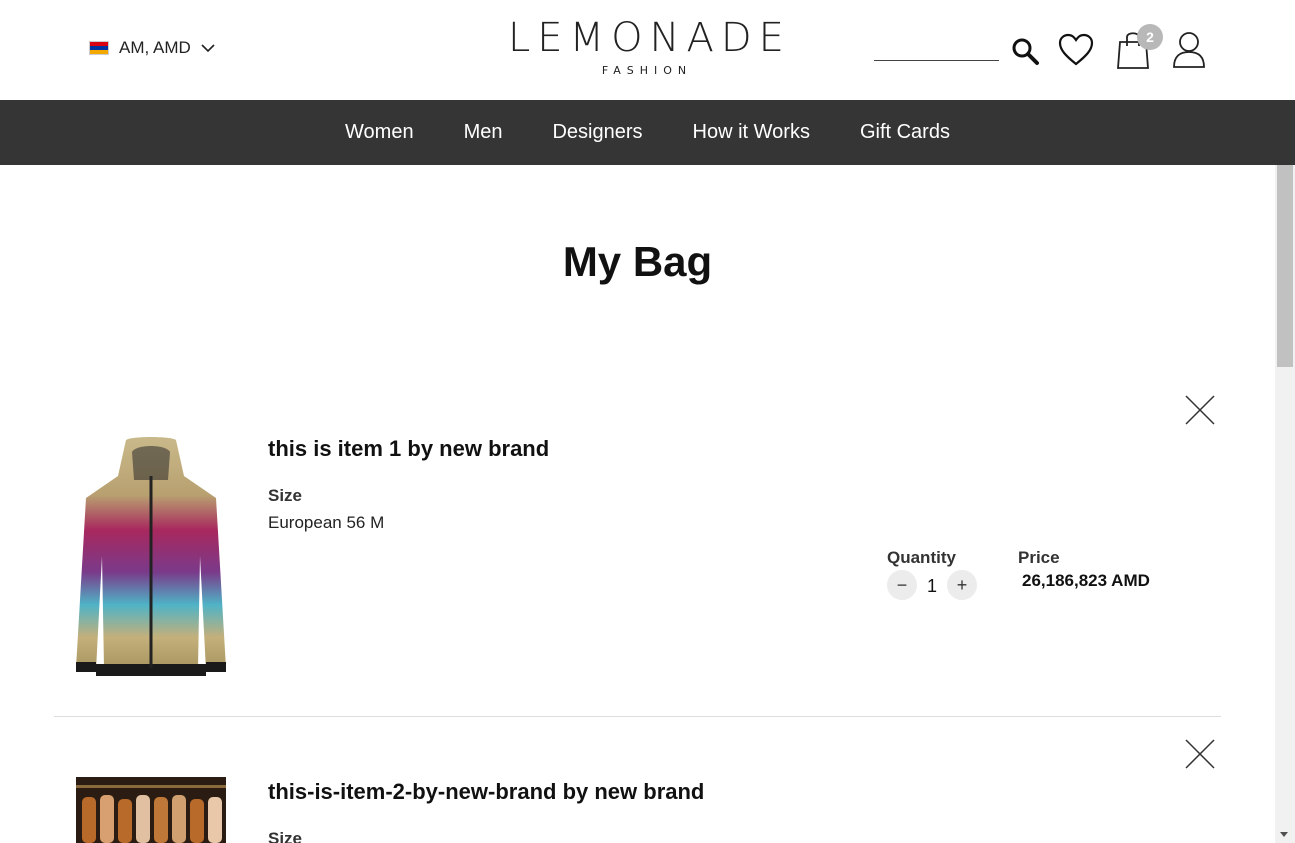  What do you see at coordinates (1189, 49) in the screenshot?
I see `user-icon` at bounding box center [1189, 49].